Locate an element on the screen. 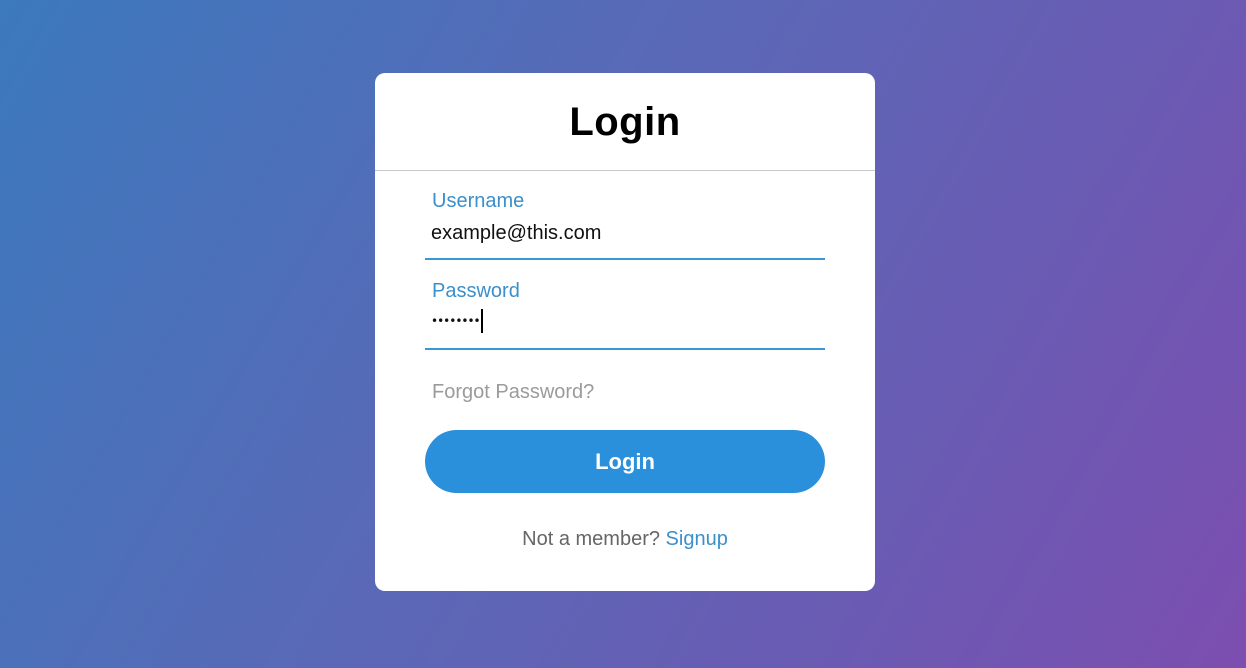  password-mask: •••••••• is located at coordinates (456, 321).